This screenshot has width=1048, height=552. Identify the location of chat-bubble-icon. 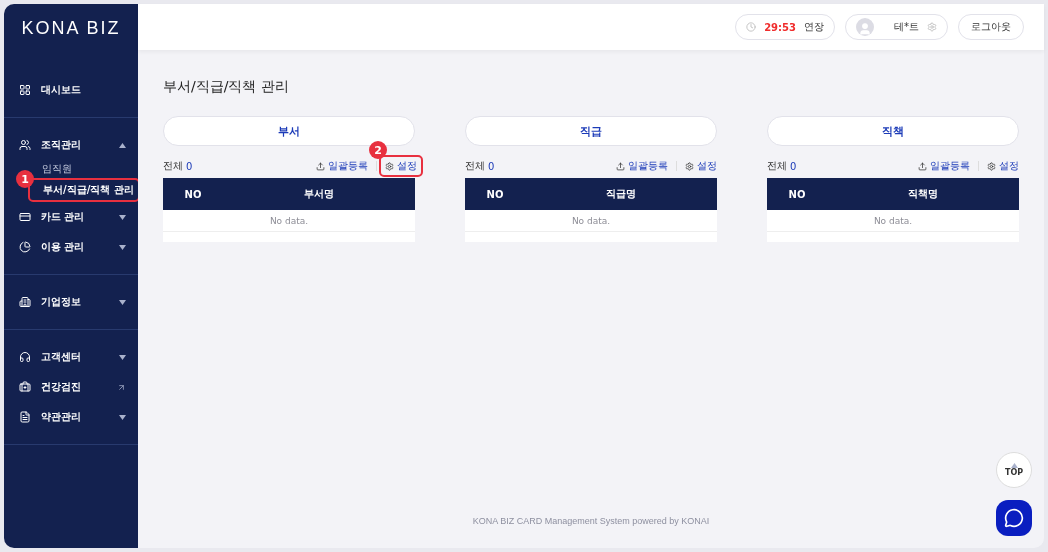
(1014, 518).